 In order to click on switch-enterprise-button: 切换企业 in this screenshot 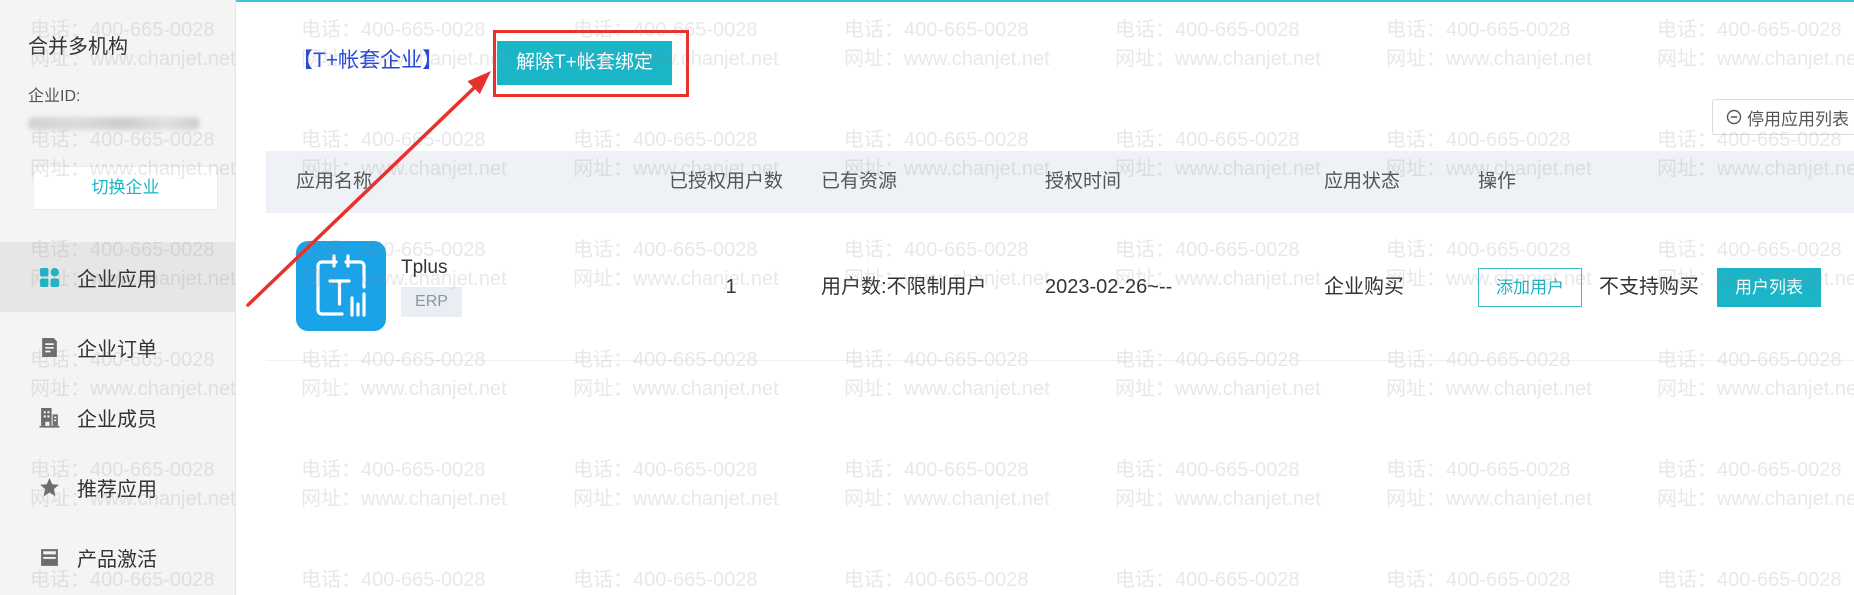, I will do `click(125, 188)`.